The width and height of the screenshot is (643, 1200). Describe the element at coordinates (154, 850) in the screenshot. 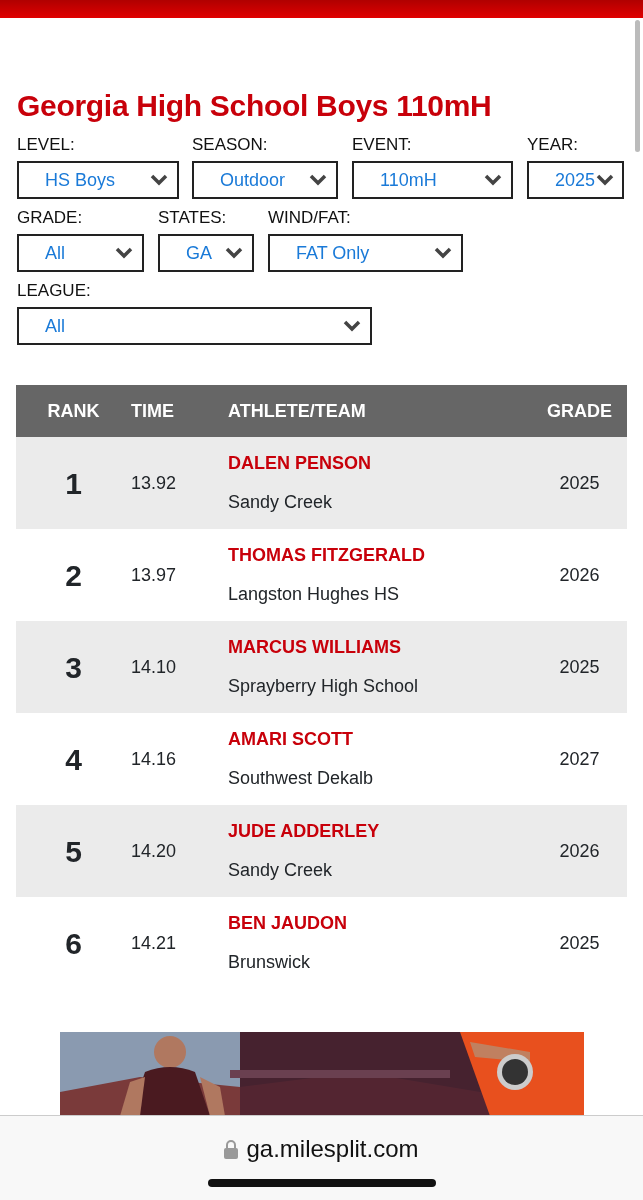

I see `time-value: 14.20` at that location.